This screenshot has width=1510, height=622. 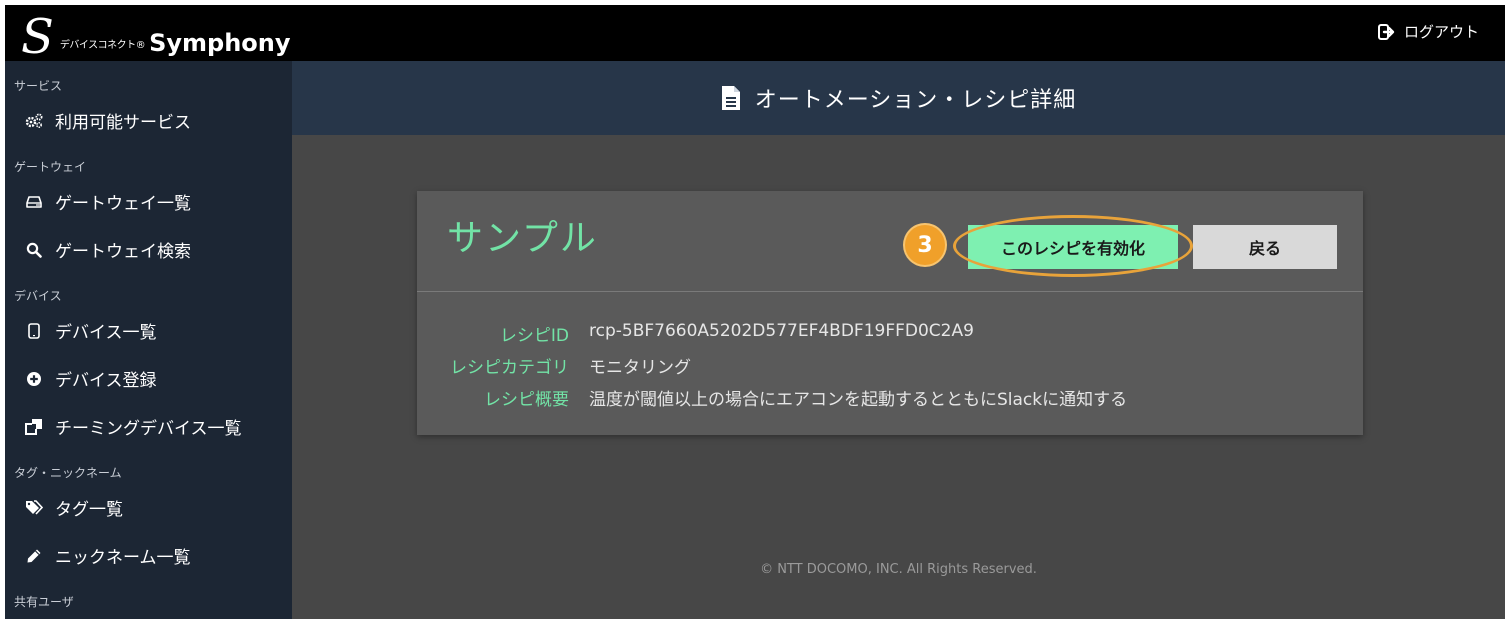 I want to click on sidebar-item-label: デバイス一覧, so click(x=106, y=333).